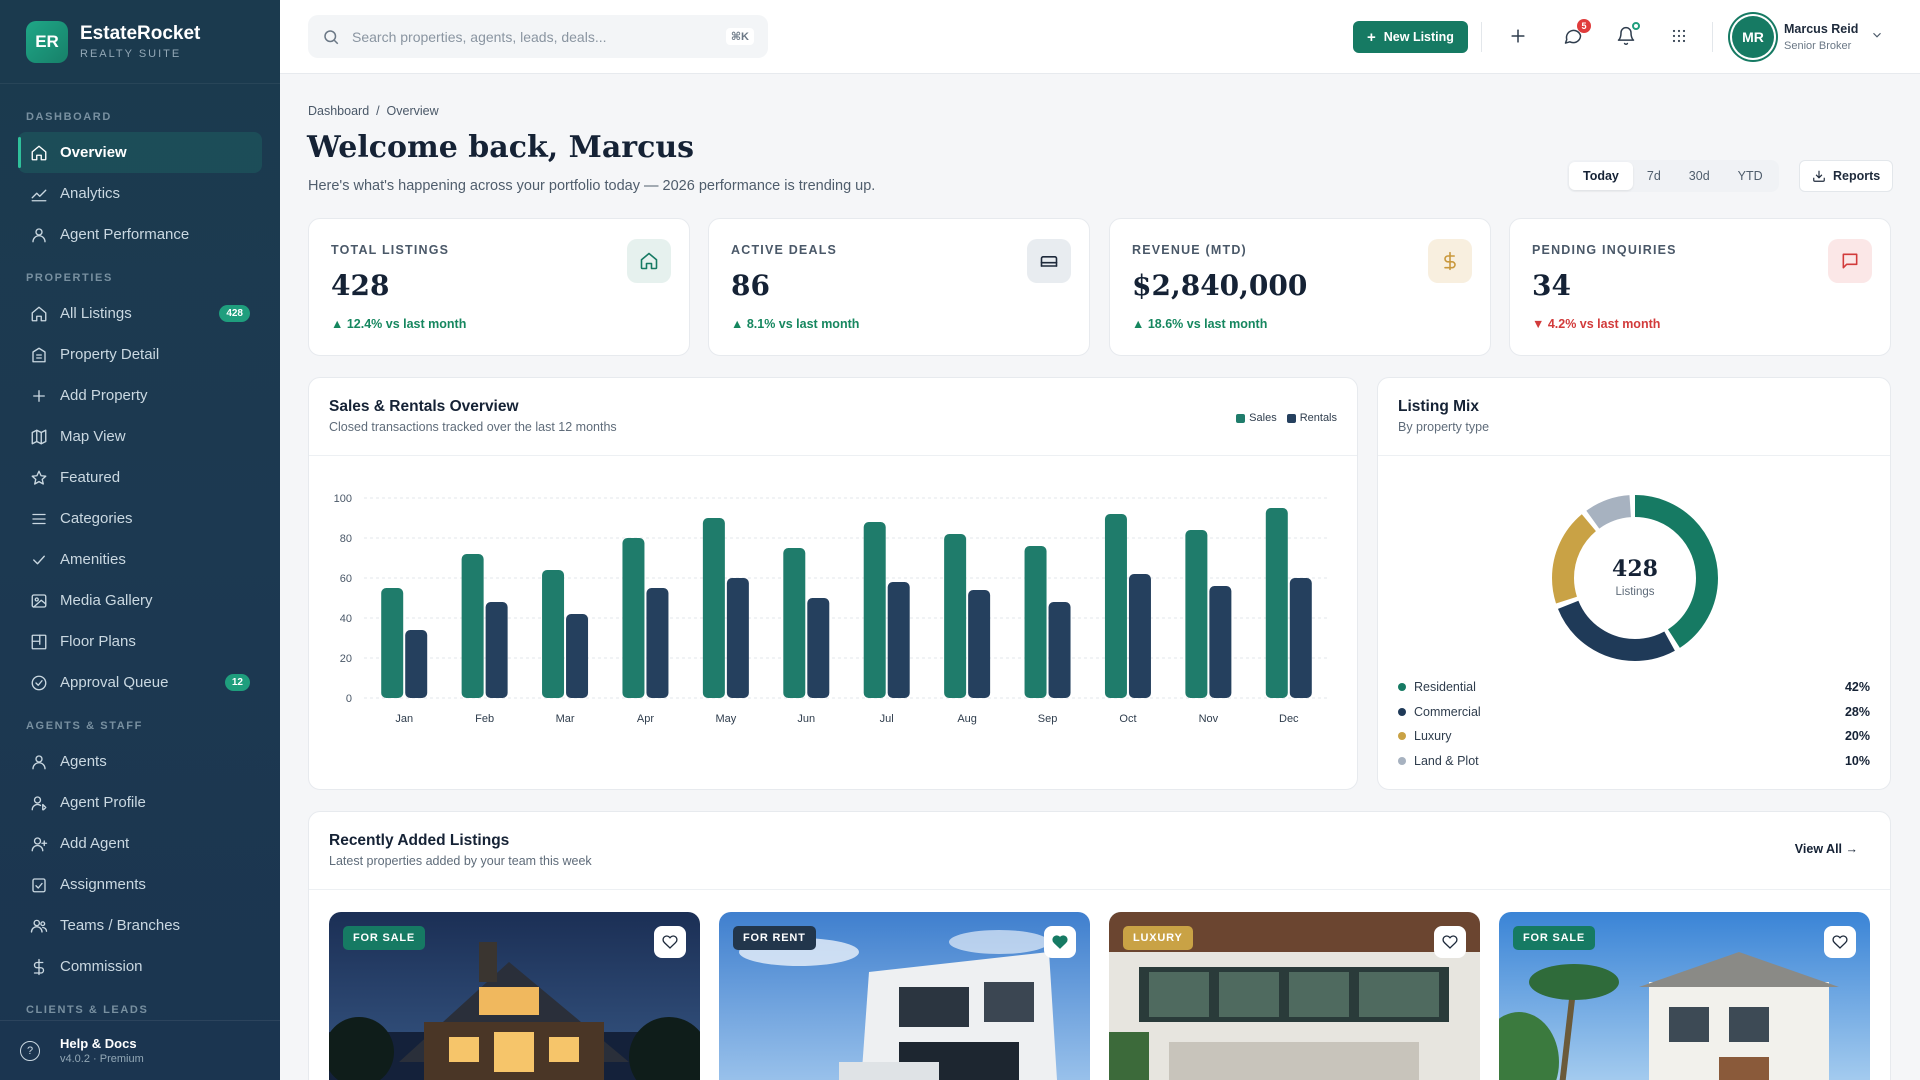 Image resolution: width=1920 pixels, height=1080 pixels. I want to click on legend-sales: Sales, so click(1256, 418).